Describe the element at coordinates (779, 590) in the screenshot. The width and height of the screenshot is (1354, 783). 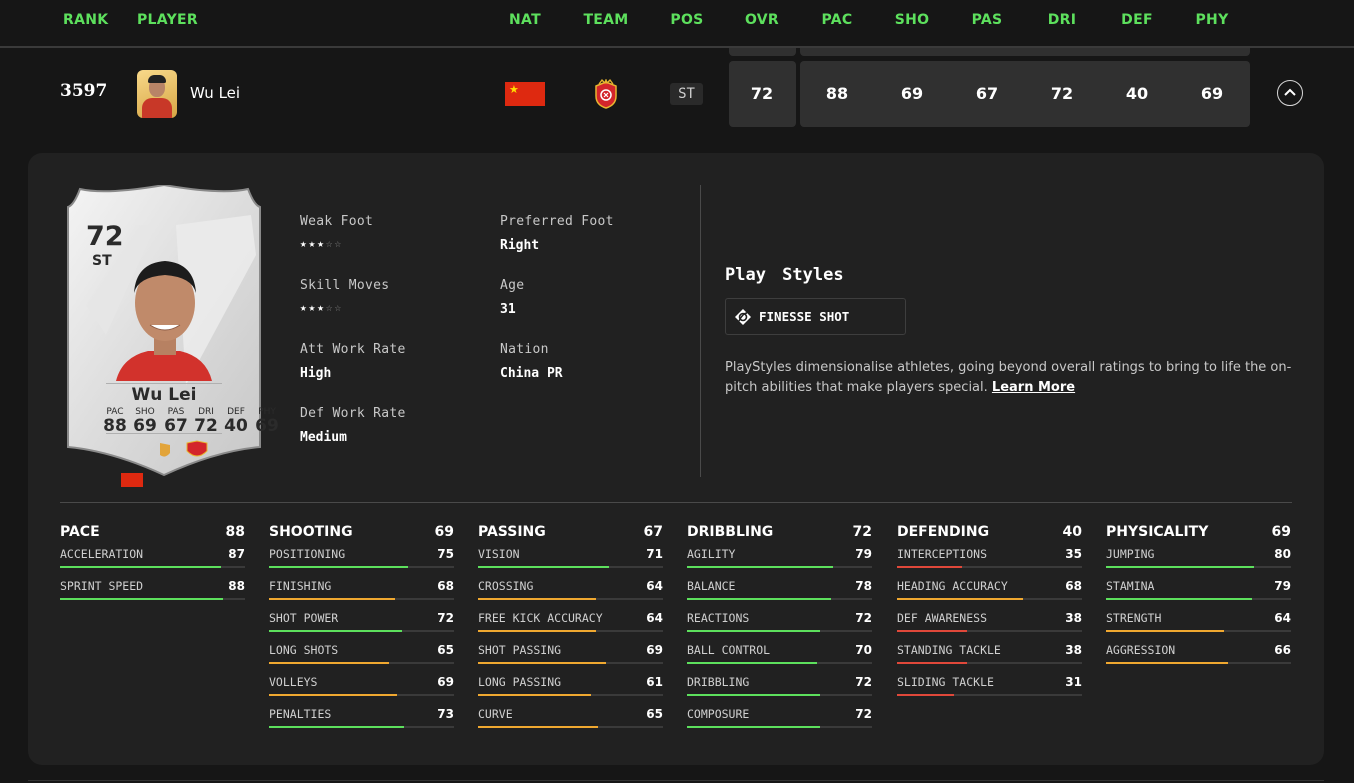
I see `stat-attribute: BALANCE 78` at that location.